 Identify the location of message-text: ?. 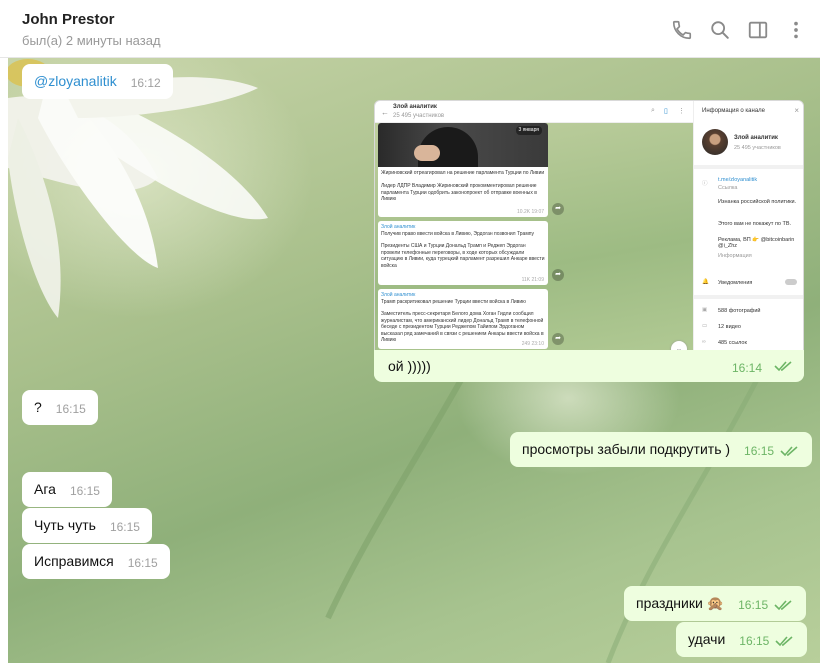
(38, 407).